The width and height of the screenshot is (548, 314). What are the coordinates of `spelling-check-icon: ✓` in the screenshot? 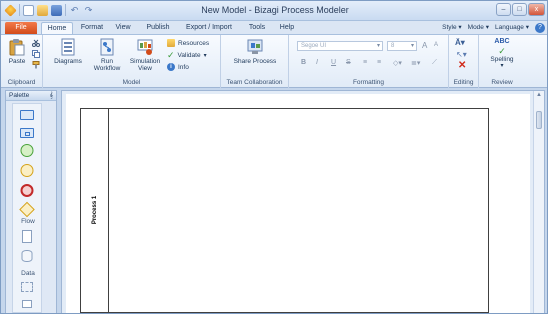 It's located at (502, 51).